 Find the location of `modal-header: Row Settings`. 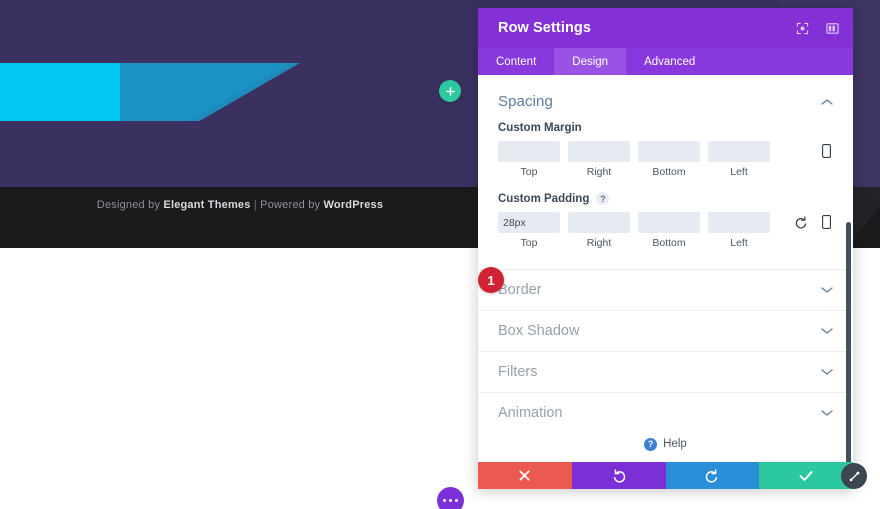

modal-header: Row Settings is located at coordinates (665, 28).